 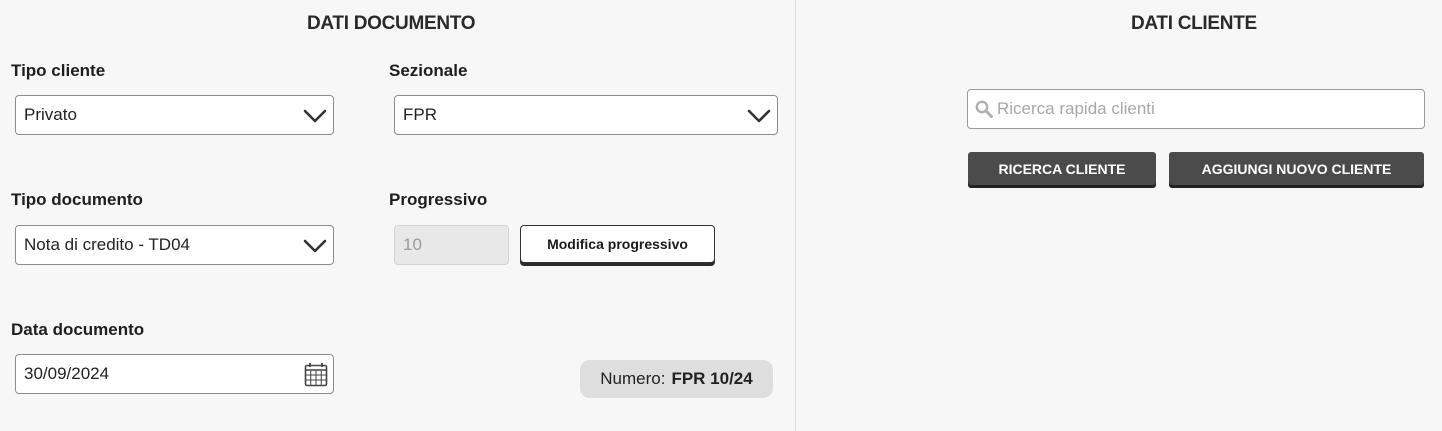 I want to click on modifica-progressivo-button: Modifica progressivo, so click(x=617, y=244).